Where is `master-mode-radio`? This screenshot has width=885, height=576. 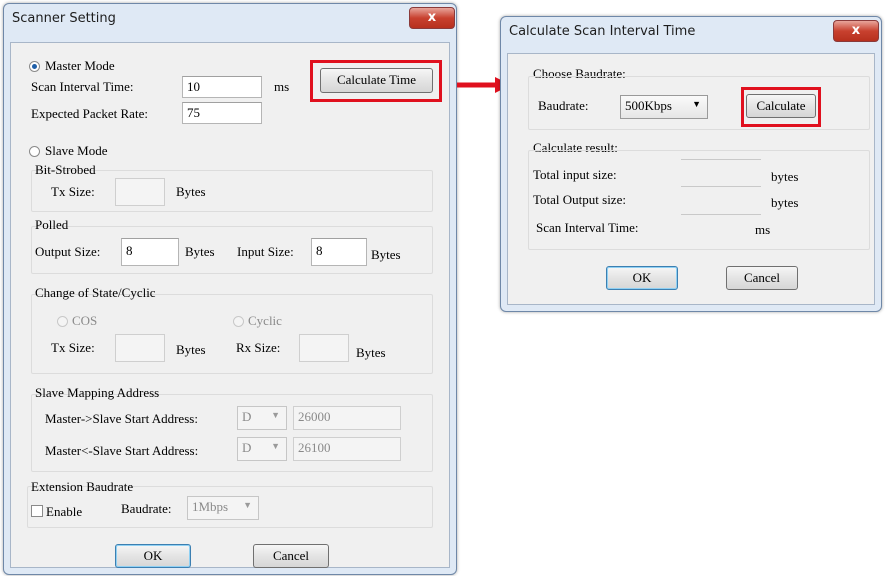 master-mode-radio is located at coordinates (34, 66).